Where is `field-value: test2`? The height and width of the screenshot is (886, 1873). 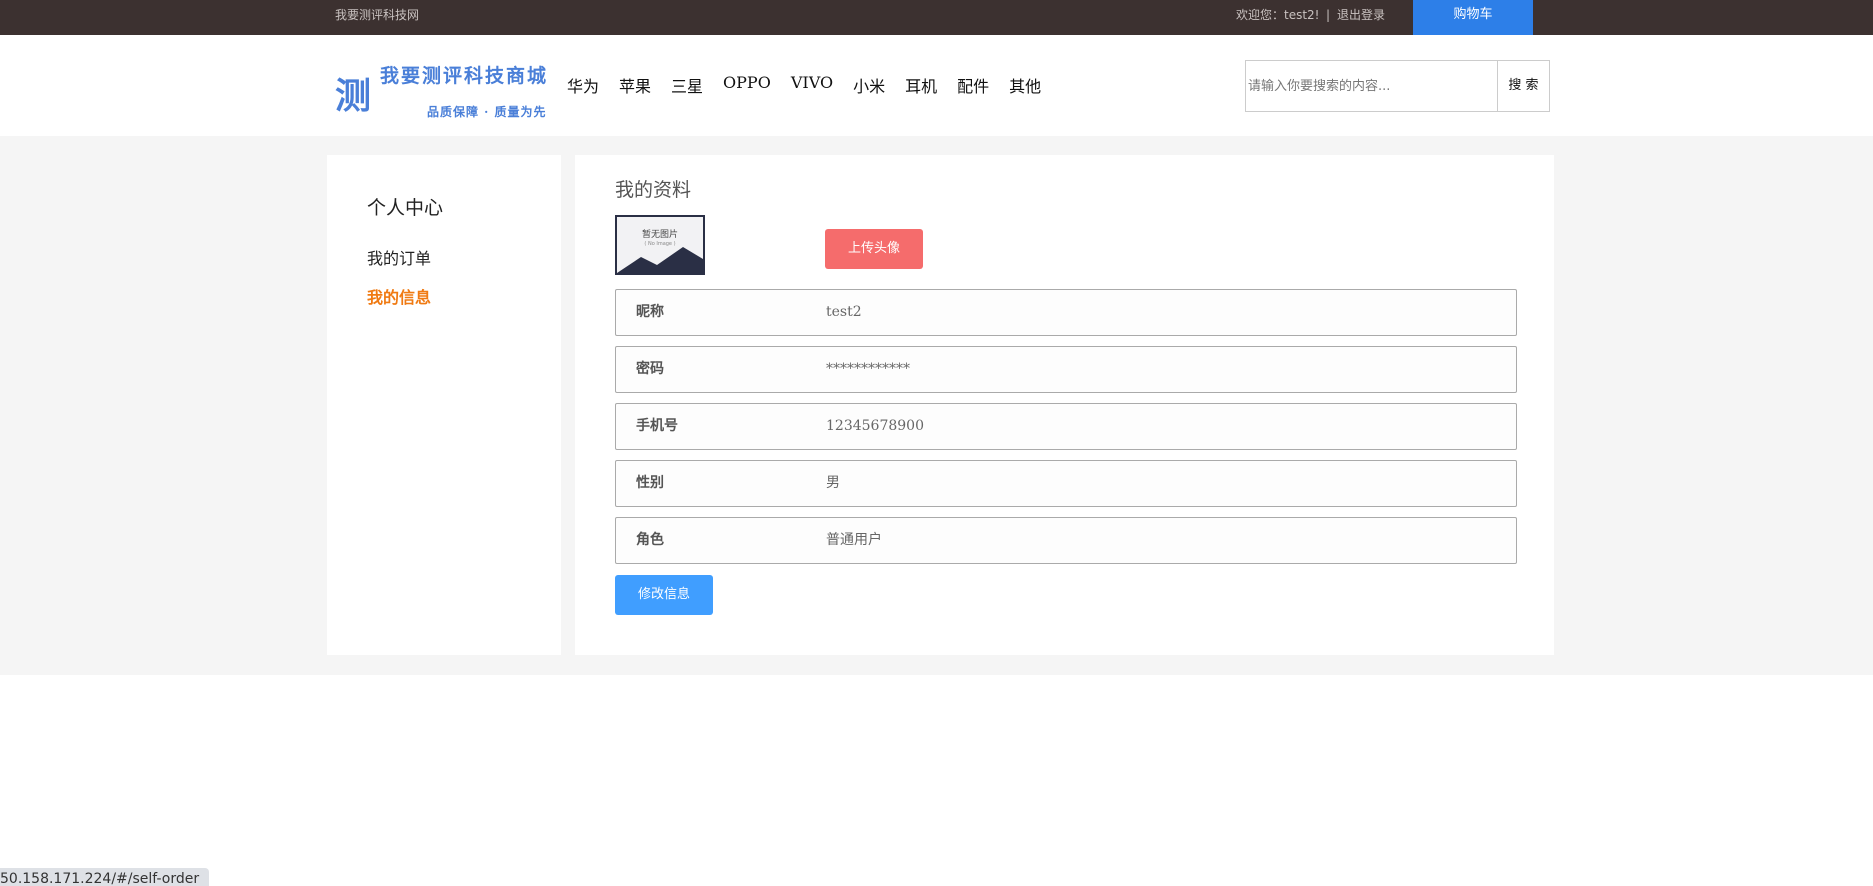 field-value: test2 is located at coordinates (844, 312).